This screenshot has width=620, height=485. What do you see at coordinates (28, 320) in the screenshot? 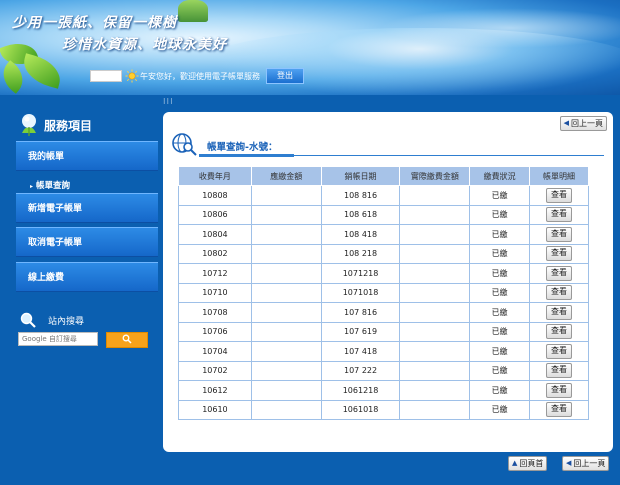
I see `magnifier-icon` at bounding box center [28, 320].